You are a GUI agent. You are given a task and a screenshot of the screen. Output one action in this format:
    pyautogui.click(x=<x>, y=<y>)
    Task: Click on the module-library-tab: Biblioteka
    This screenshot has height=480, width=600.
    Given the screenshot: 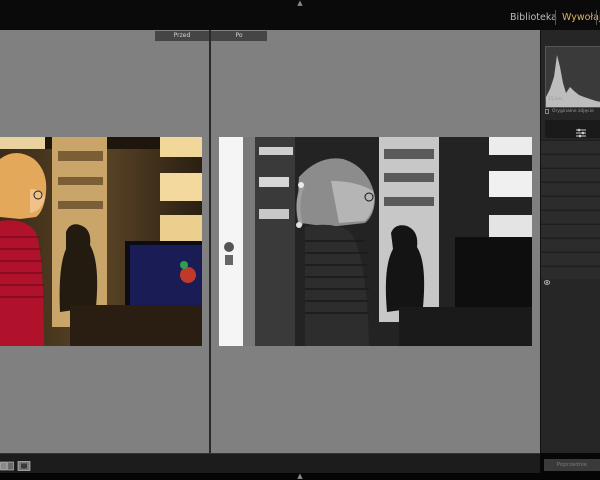 What is the action you would take?
    pyautogui.click(x=533, y=17)
    